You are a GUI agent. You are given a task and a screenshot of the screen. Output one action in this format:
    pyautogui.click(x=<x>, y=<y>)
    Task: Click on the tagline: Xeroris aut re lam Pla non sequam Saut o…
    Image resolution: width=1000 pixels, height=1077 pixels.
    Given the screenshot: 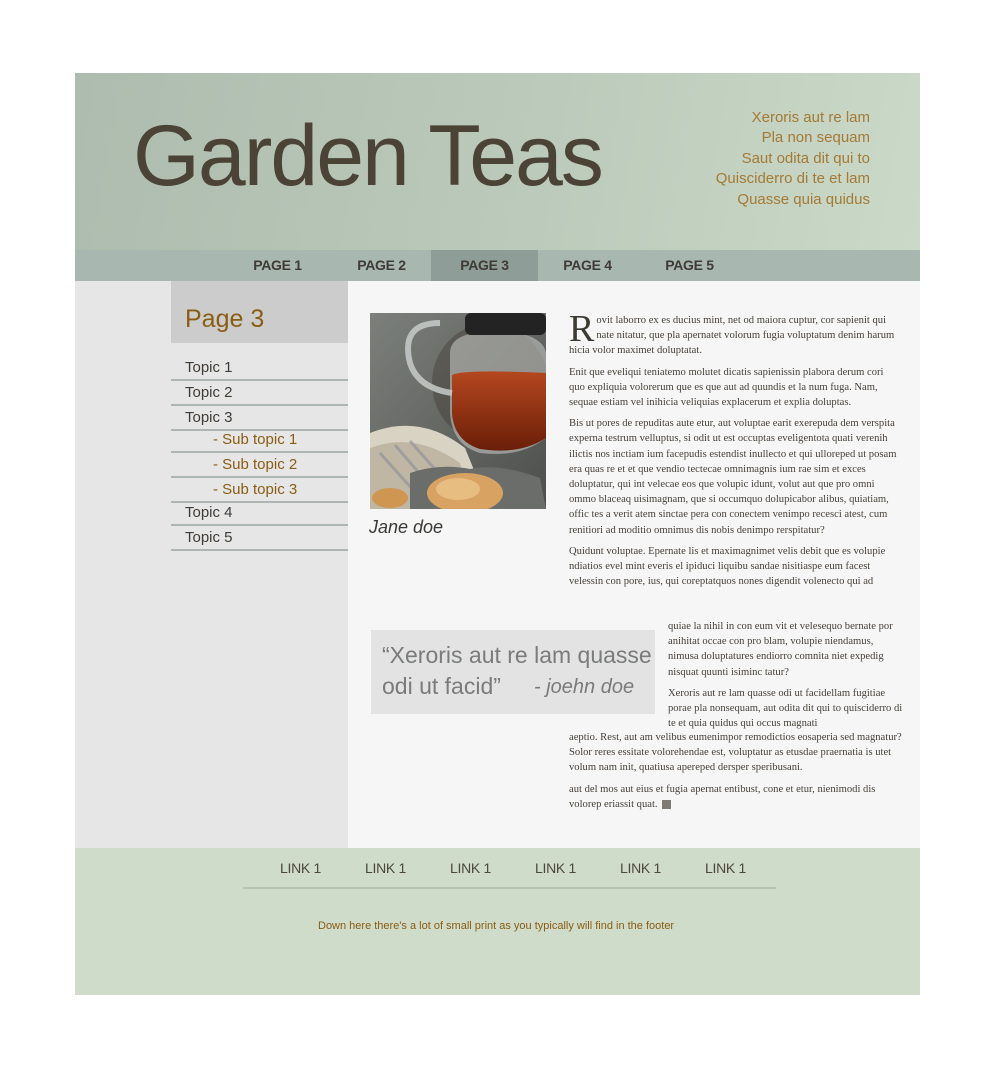 What is the action you would take?
    pyautogui.click(x=793, y=159)
    